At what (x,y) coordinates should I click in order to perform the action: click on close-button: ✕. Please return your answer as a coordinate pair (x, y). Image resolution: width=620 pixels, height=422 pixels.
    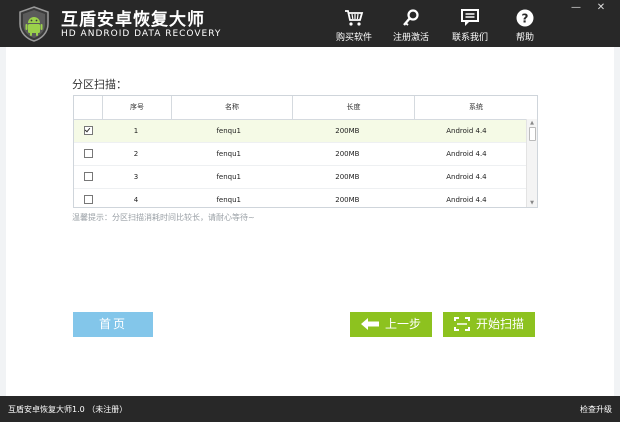
    Looking at the image, I should click on (601, 8).